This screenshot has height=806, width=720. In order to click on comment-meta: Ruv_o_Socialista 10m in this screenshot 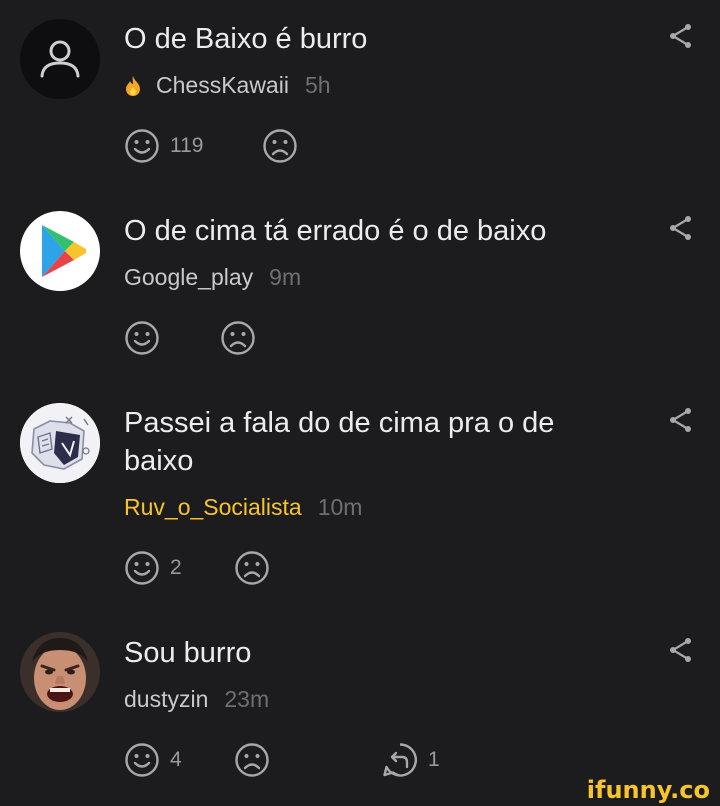, I will do `click(243, 507)`.